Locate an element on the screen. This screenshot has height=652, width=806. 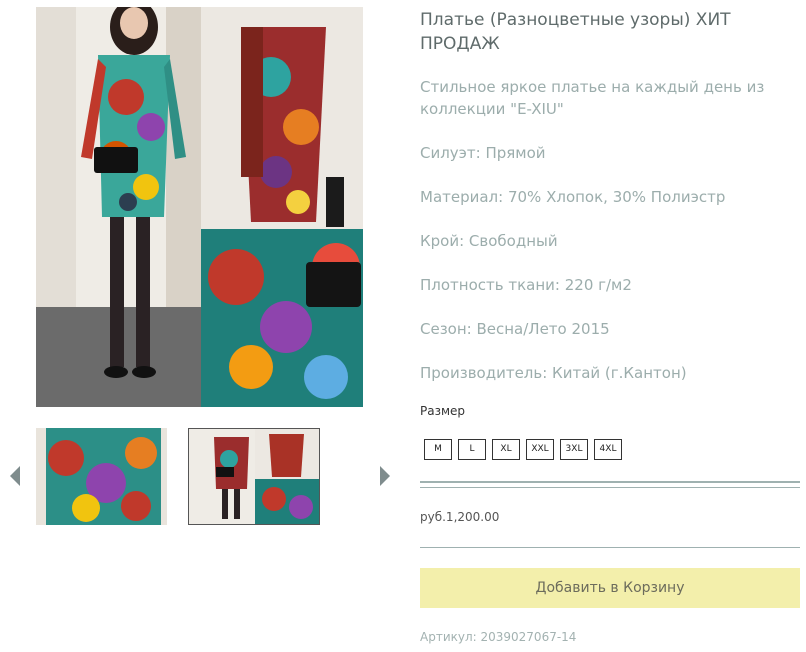
spec-season: Сезон: Весна/Лето 2015 is located at coordinates (515, 329).